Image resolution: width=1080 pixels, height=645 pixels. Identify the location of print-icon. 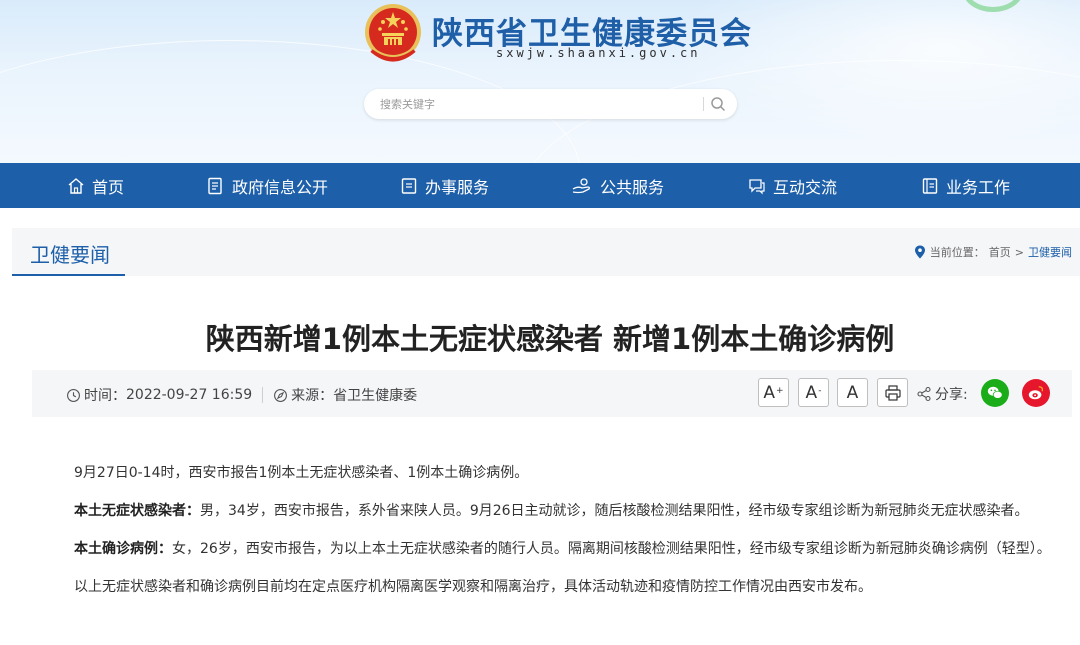
(892, 392).